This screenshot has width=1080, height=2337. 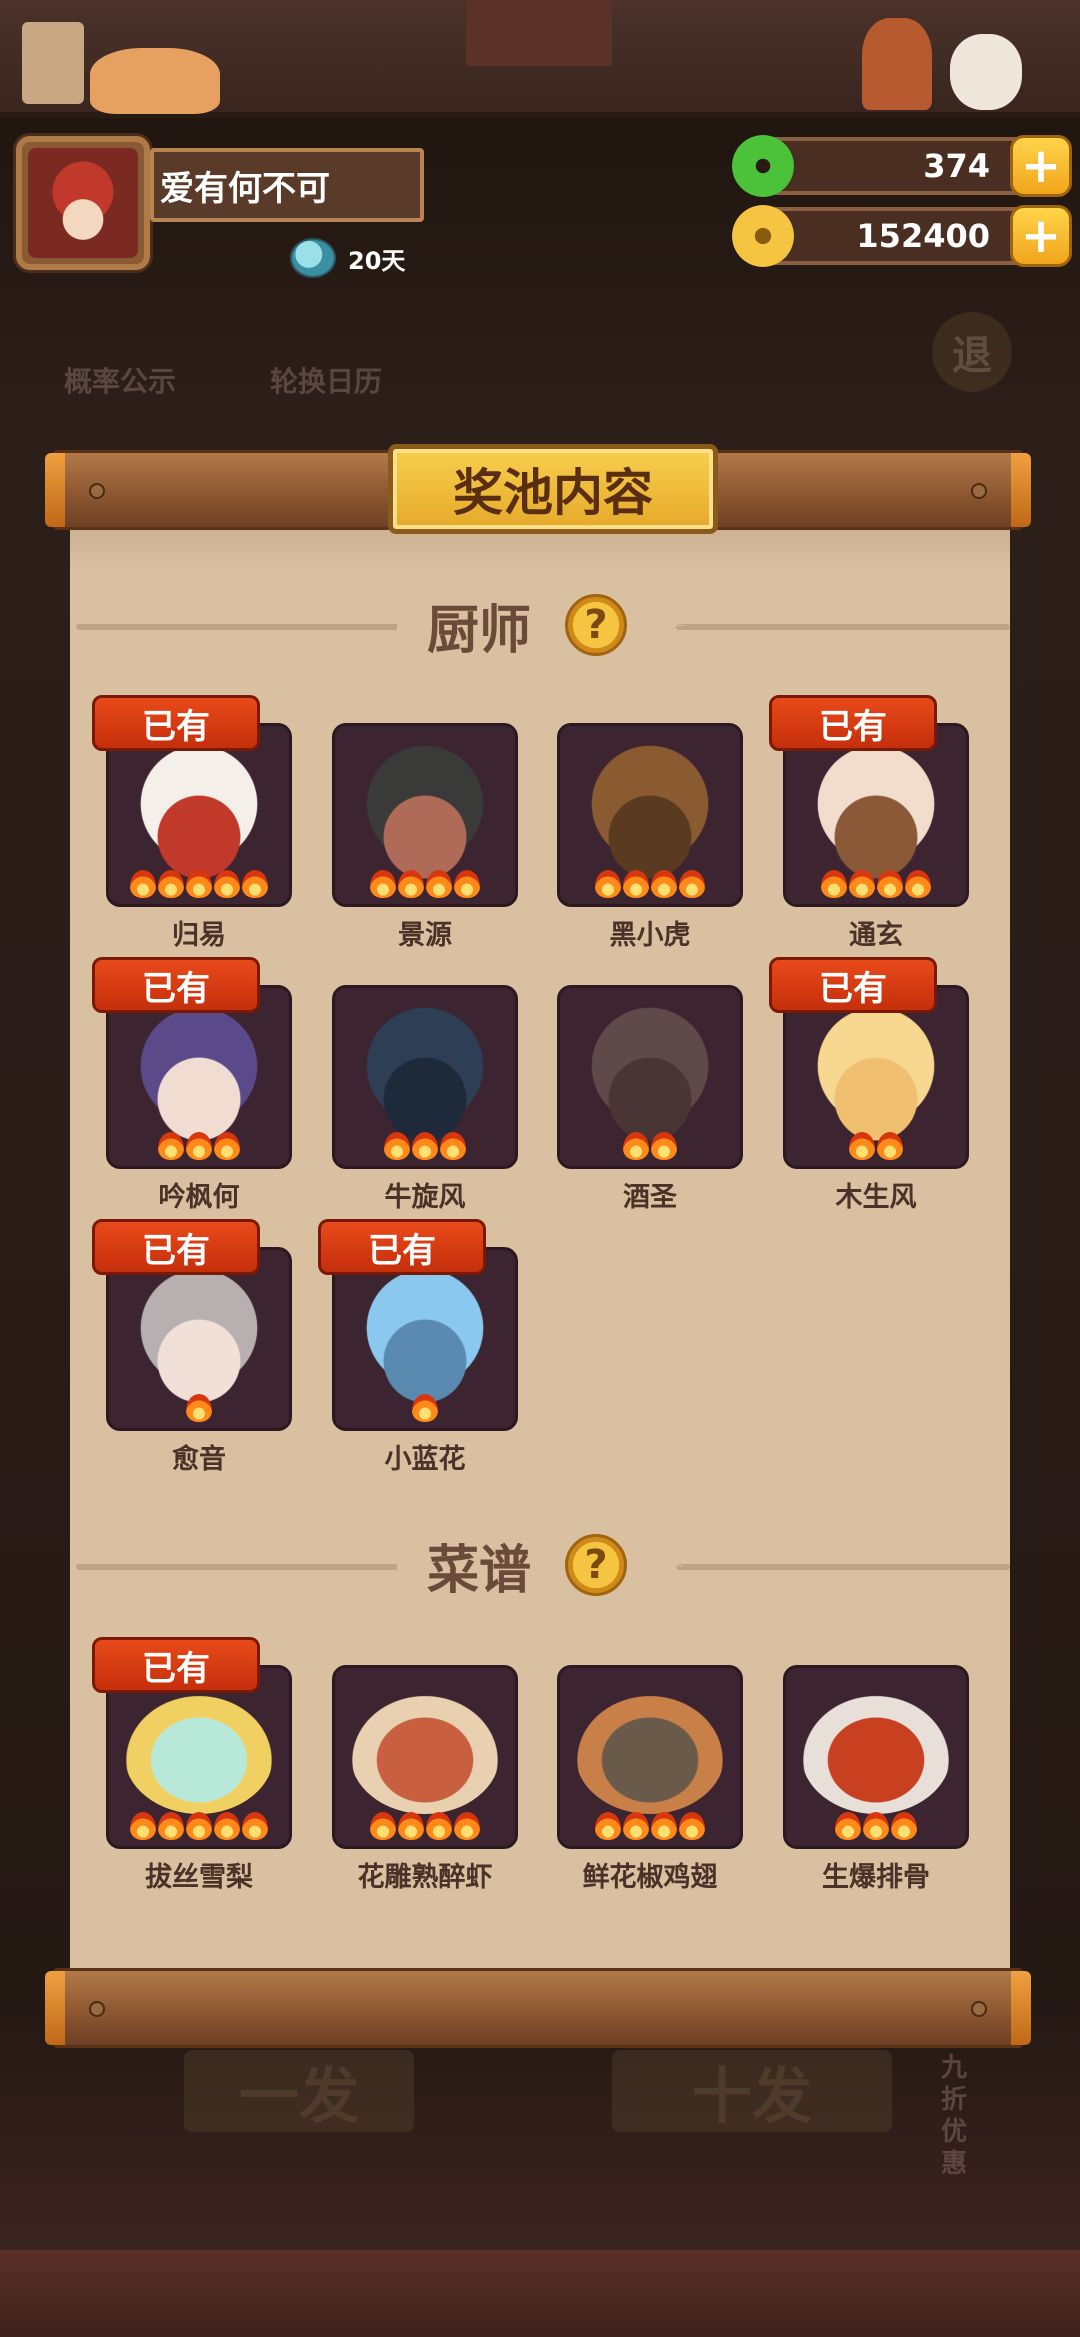 What do you see at coordinates (763, 166) in the screenshot?
I see `jade-icon` at bounding box center [763, 166].